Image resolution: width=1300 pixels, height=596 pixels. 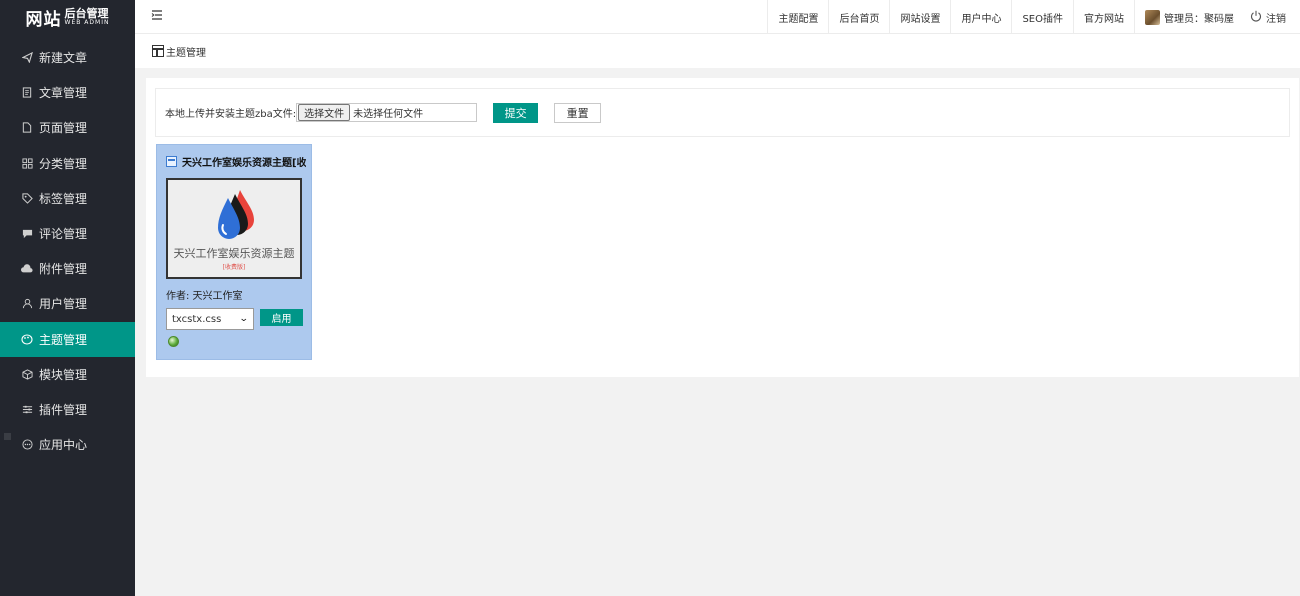 What do you see at coordinates (27, 409) in the screenshot?
I see `sliders-icon` at bounding box center [27, 409].